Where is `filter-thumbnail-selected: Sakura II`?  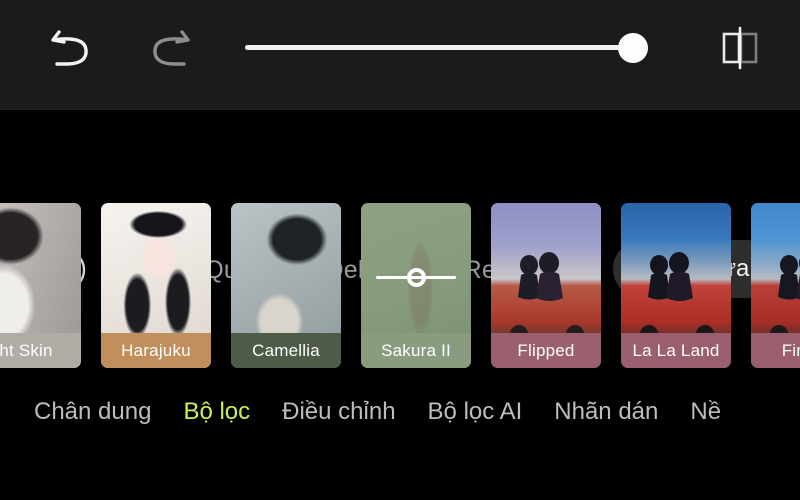
filter-thumbnail-selected: Sakura II is located at coordinates (416, 285).